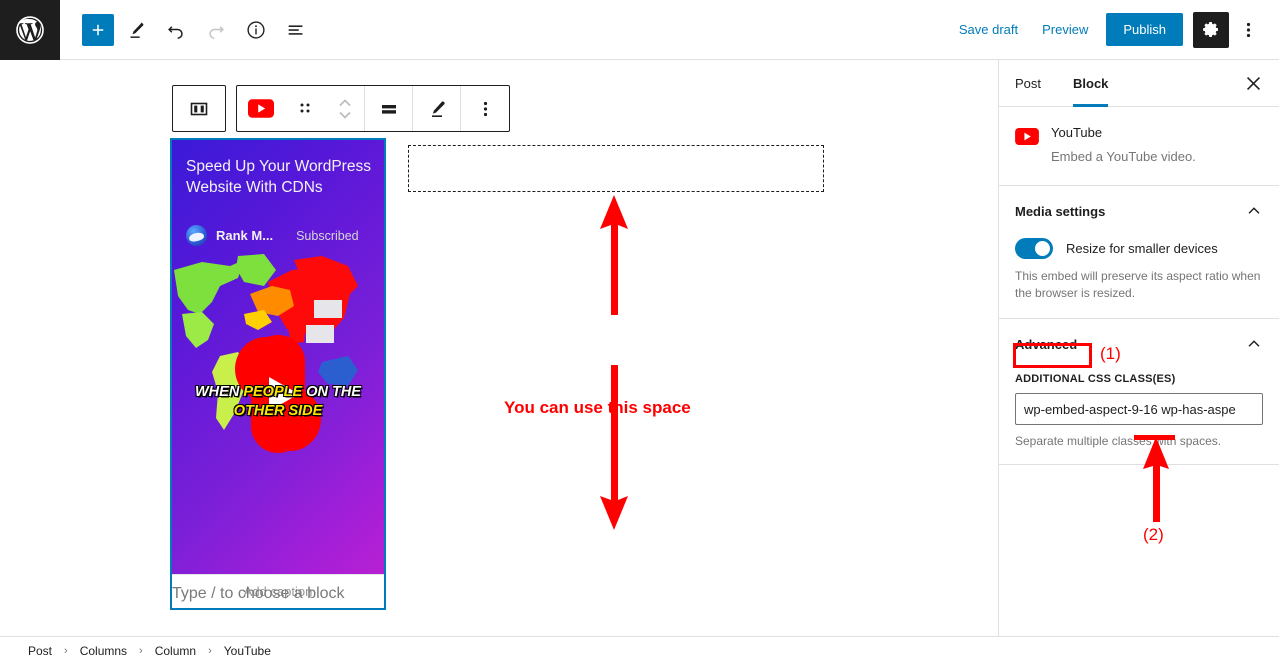  I want to click on edit-pencil-button, so click(437, 108).